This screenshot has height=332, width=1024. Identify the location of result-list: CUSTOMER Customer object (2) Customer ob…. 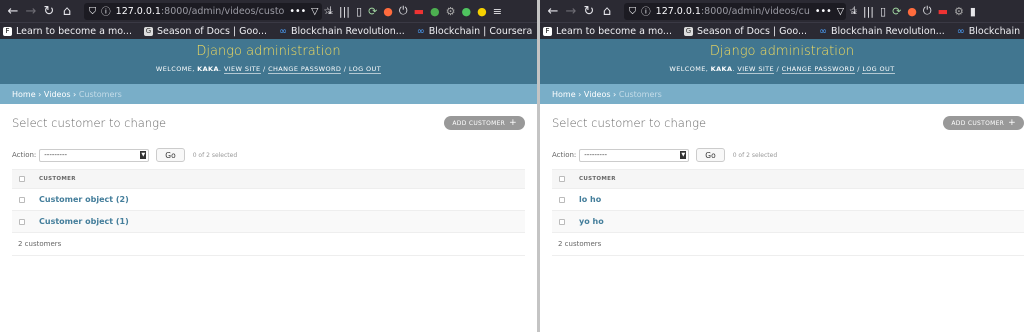
(268, 212).